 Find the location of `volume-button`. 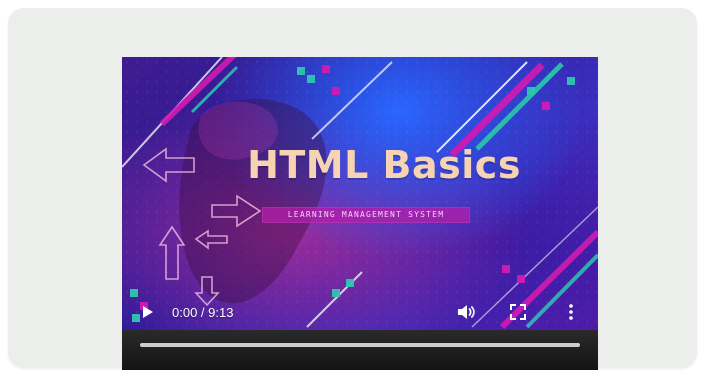

volume-button is located at coordinates (466, 312).